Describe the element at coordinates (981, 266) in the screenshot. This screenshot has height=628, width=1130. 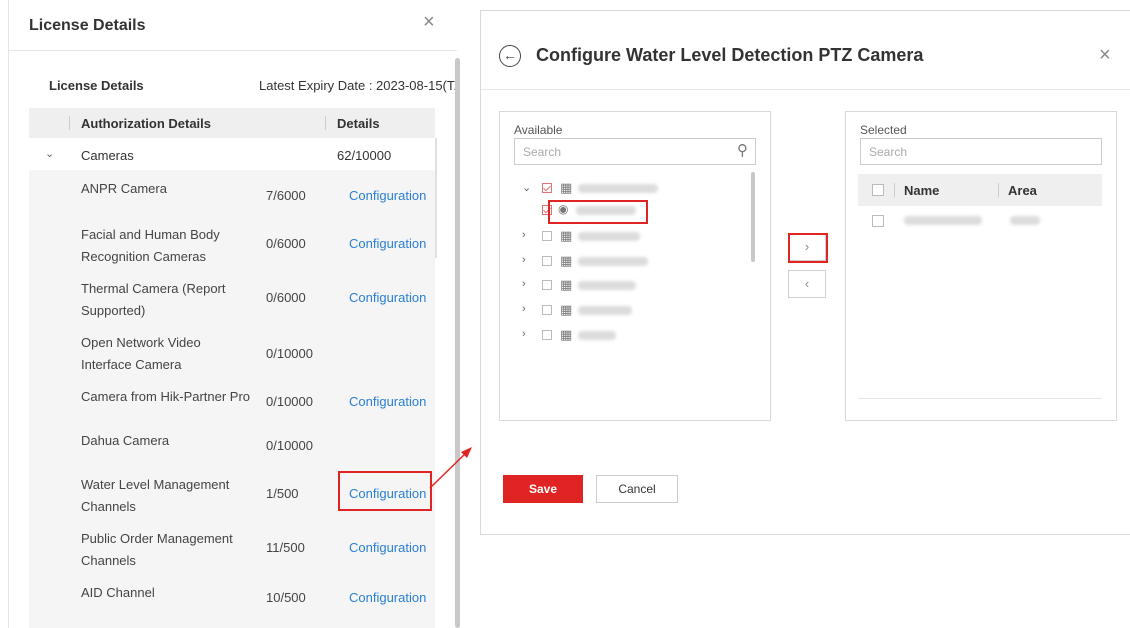
I see `selected-box: Selected Search Name Area` at that location.